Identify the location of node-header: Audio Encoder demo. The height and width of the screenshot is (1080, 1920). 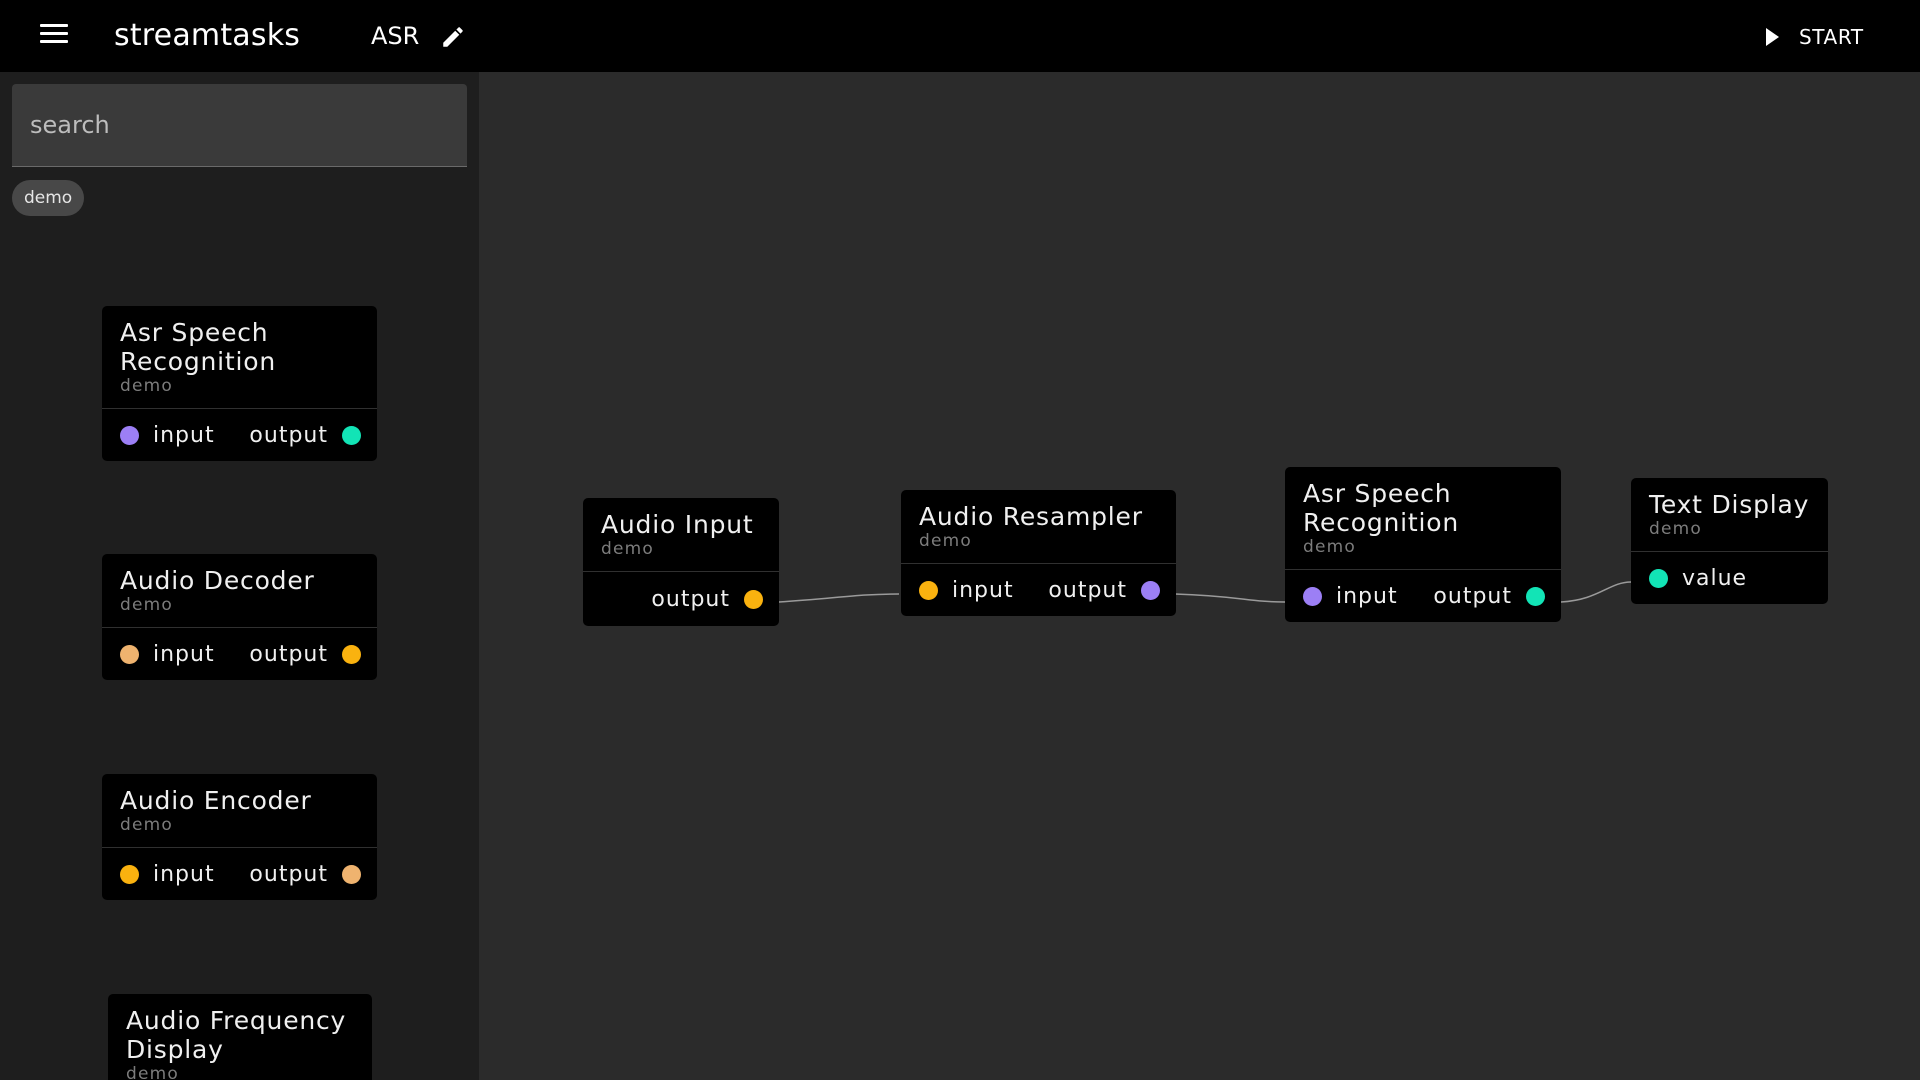
(239, 811).